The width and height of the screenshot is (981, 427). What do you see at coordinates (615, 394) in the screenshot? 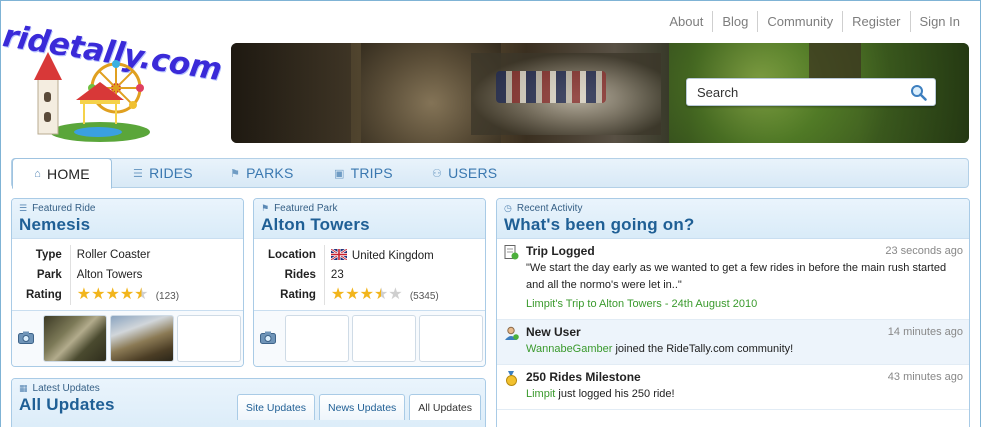
I see `activity-message: just logged his 250 ride!` at bounding box center [615, 394].